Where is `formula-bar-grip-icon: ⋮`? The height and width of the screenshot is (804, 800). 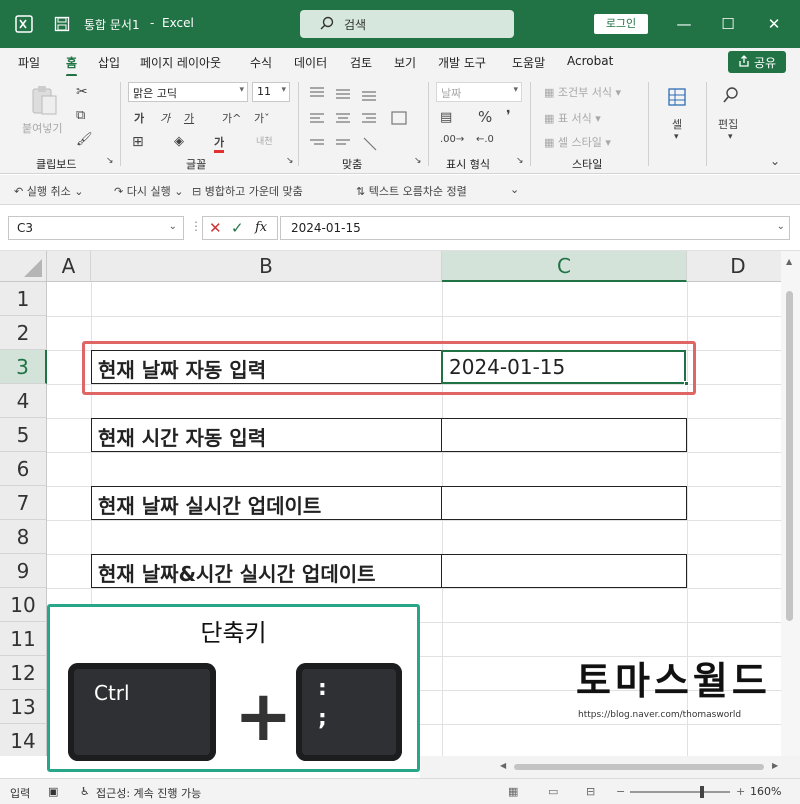
formula-bar-grip-icon: ⋮ is located at coordinates (196, 226).